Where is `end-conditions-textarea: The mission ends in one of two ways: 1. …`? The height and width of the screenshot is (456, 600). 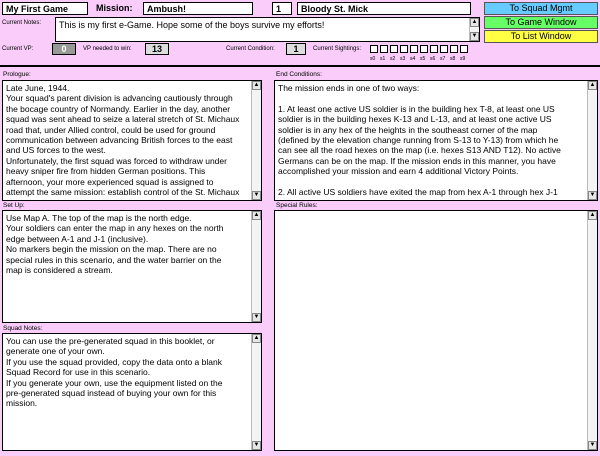 end-conditions-textarea: The mission ends in one of two ways: 1. … is located at coordinates (436, 140).